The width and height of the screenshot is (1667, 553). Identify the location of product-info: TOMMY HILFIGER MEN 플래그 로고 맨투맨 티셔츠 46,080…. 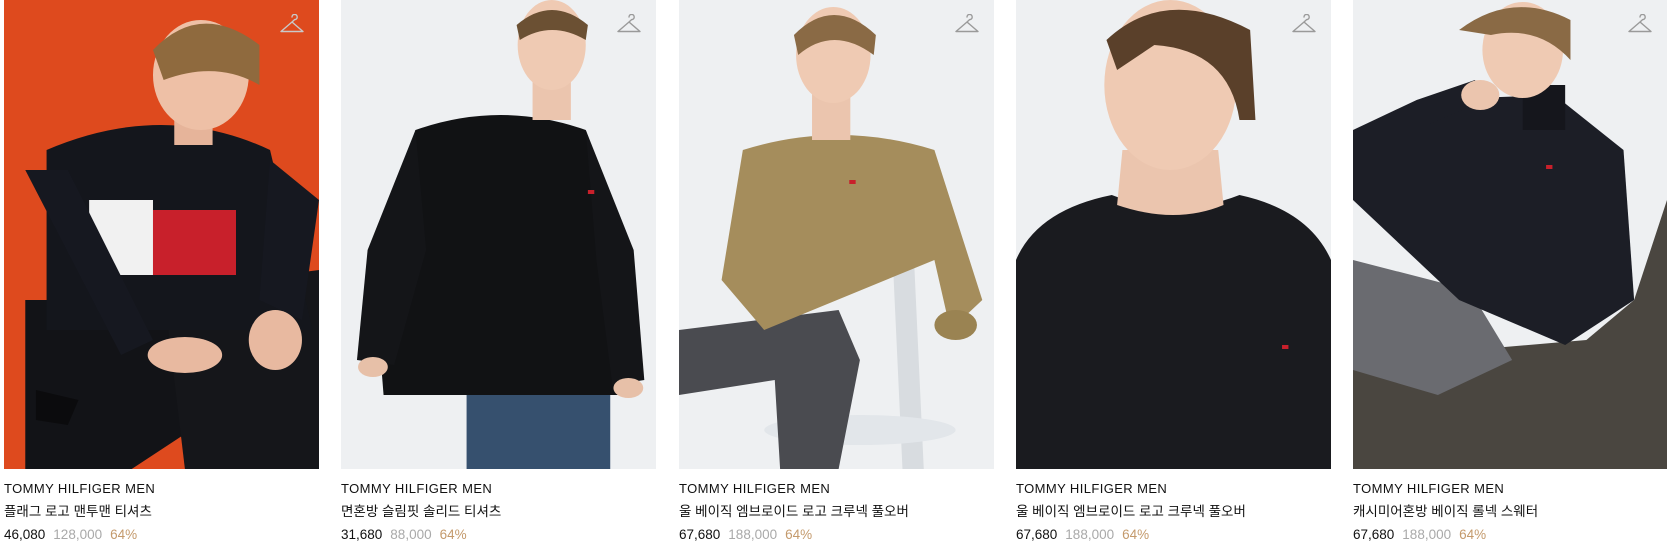
(161, 512).